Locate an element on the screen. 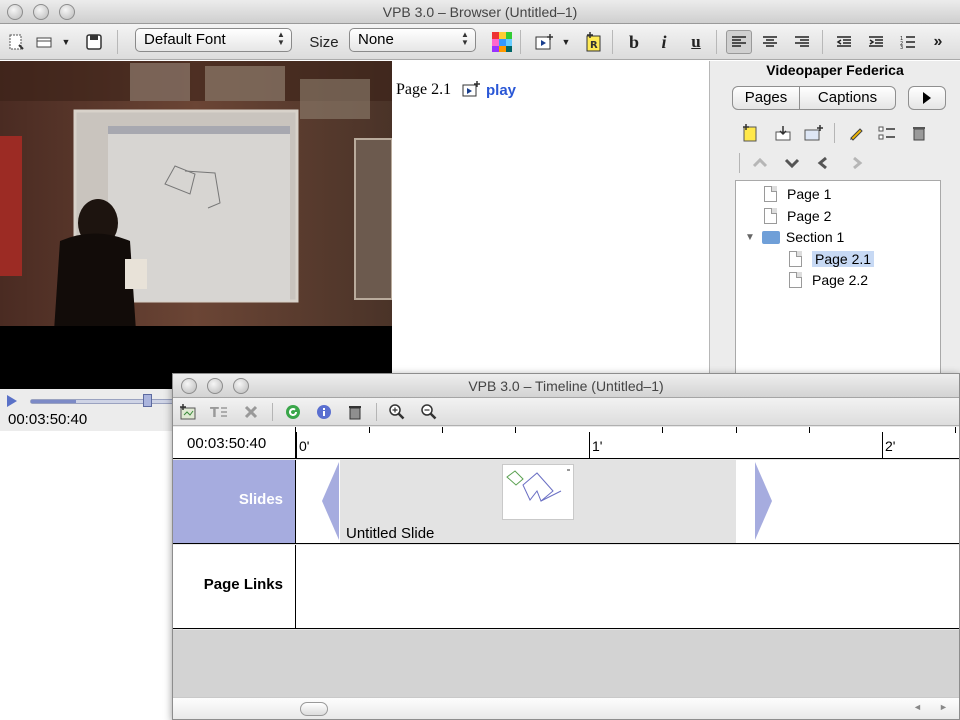 Image resolution: width=960 pixels, height=720 pixels. tree-item-page-1: Page 1 is located at coordinates (797, 194).